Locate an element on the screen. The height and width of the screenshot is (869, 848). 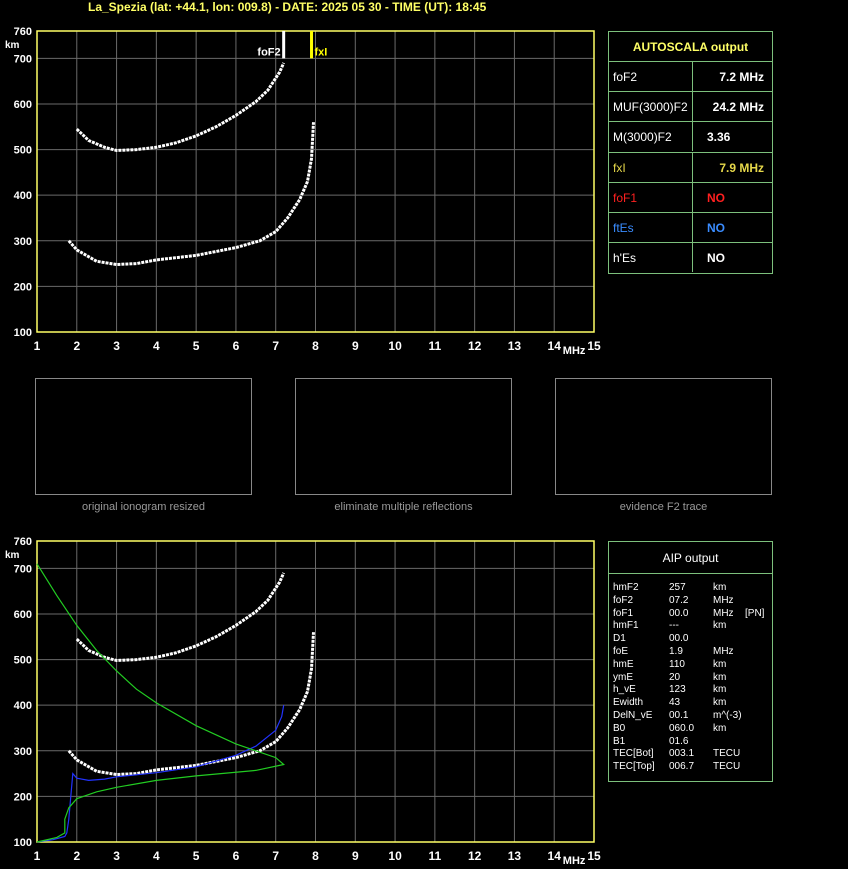
aip-title: AIP output is located at coordinates (690, 558).